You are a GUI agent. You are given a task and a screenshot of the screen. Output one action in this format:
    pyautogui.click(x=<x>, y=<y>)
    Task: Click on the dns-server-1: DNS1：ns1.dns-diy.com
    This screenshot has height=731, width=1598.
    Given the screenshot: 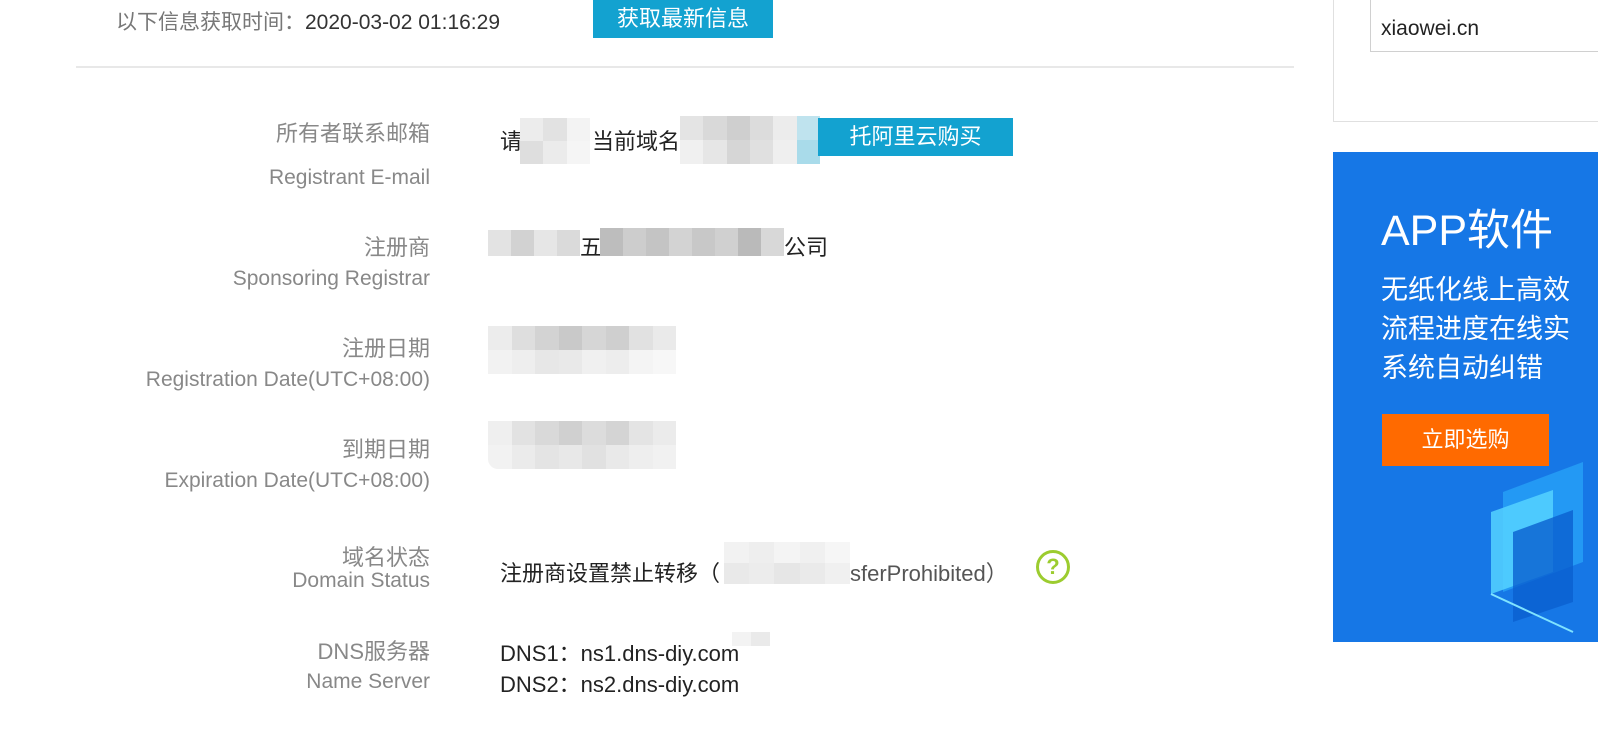 What is the action you would take?
    pyautogui.click(x=620, y=653)
    